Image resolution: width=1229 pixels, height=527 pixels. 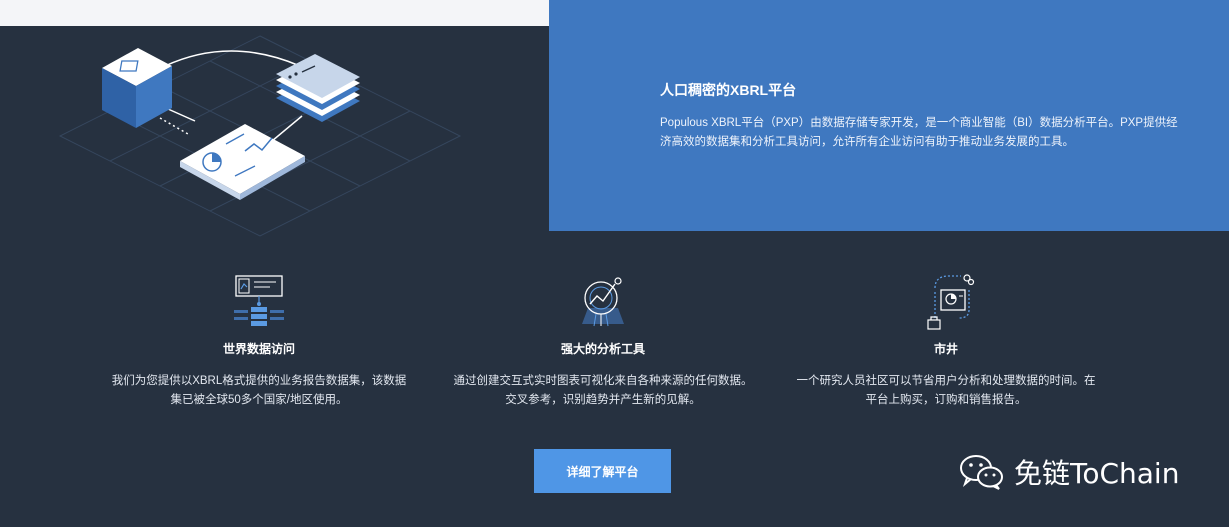 I want to click on feature-title: 强大的分析工具, so click(x=602, y=349).